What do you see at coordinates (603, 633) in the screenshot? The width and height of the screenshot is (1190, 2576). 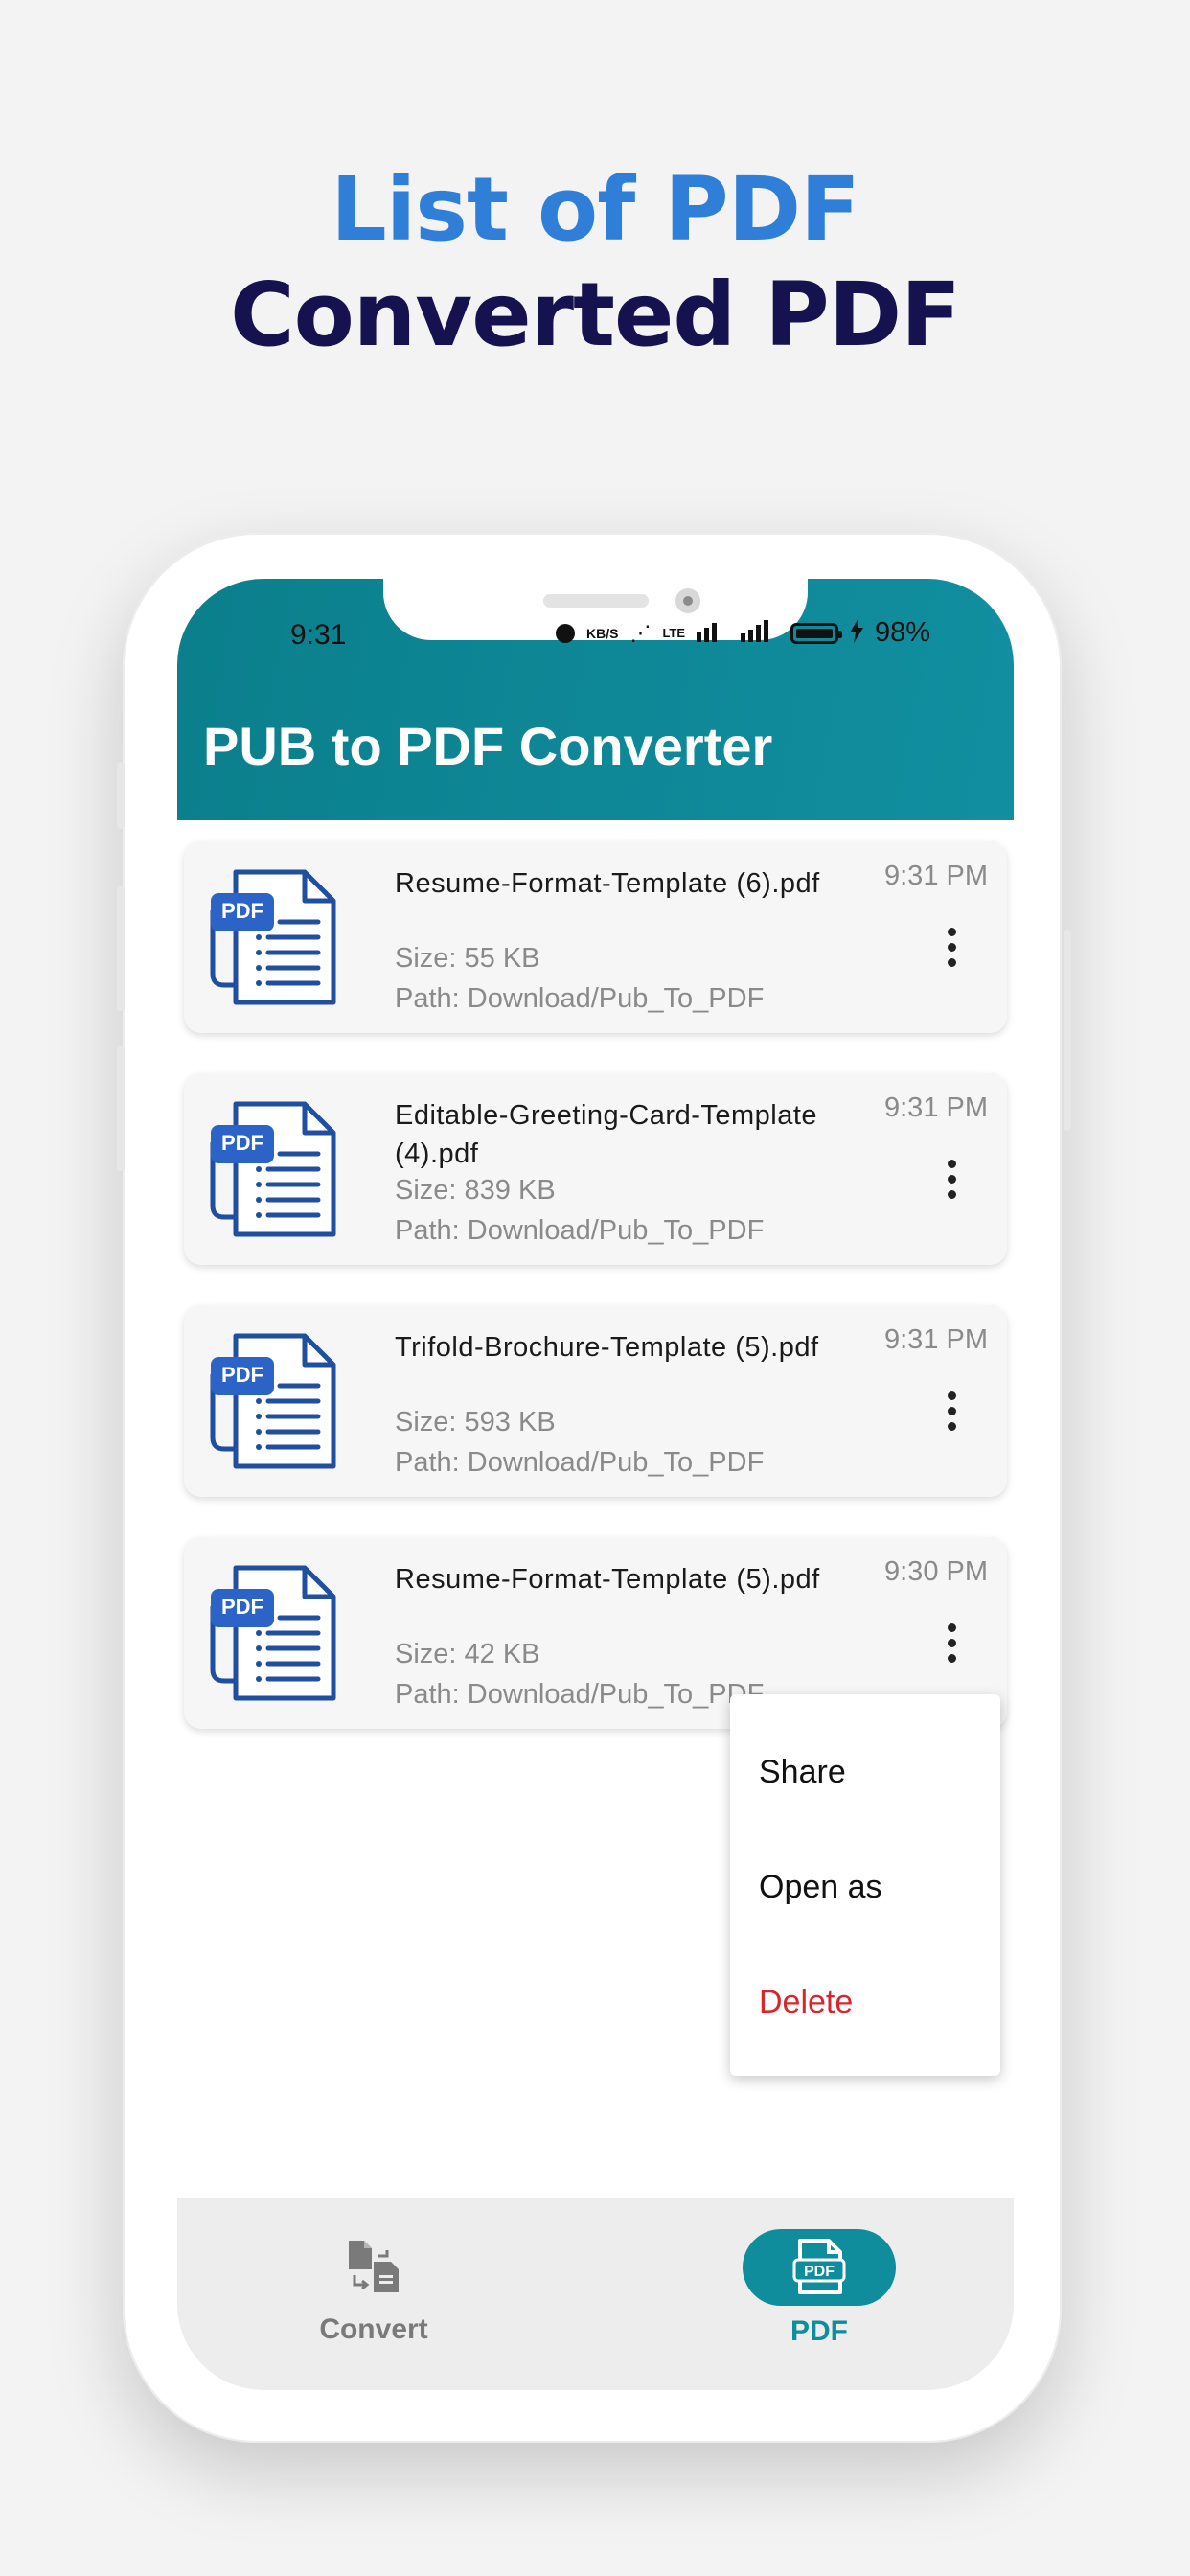 I see `net-speed: KB/S` at bounding box center [603, 633].